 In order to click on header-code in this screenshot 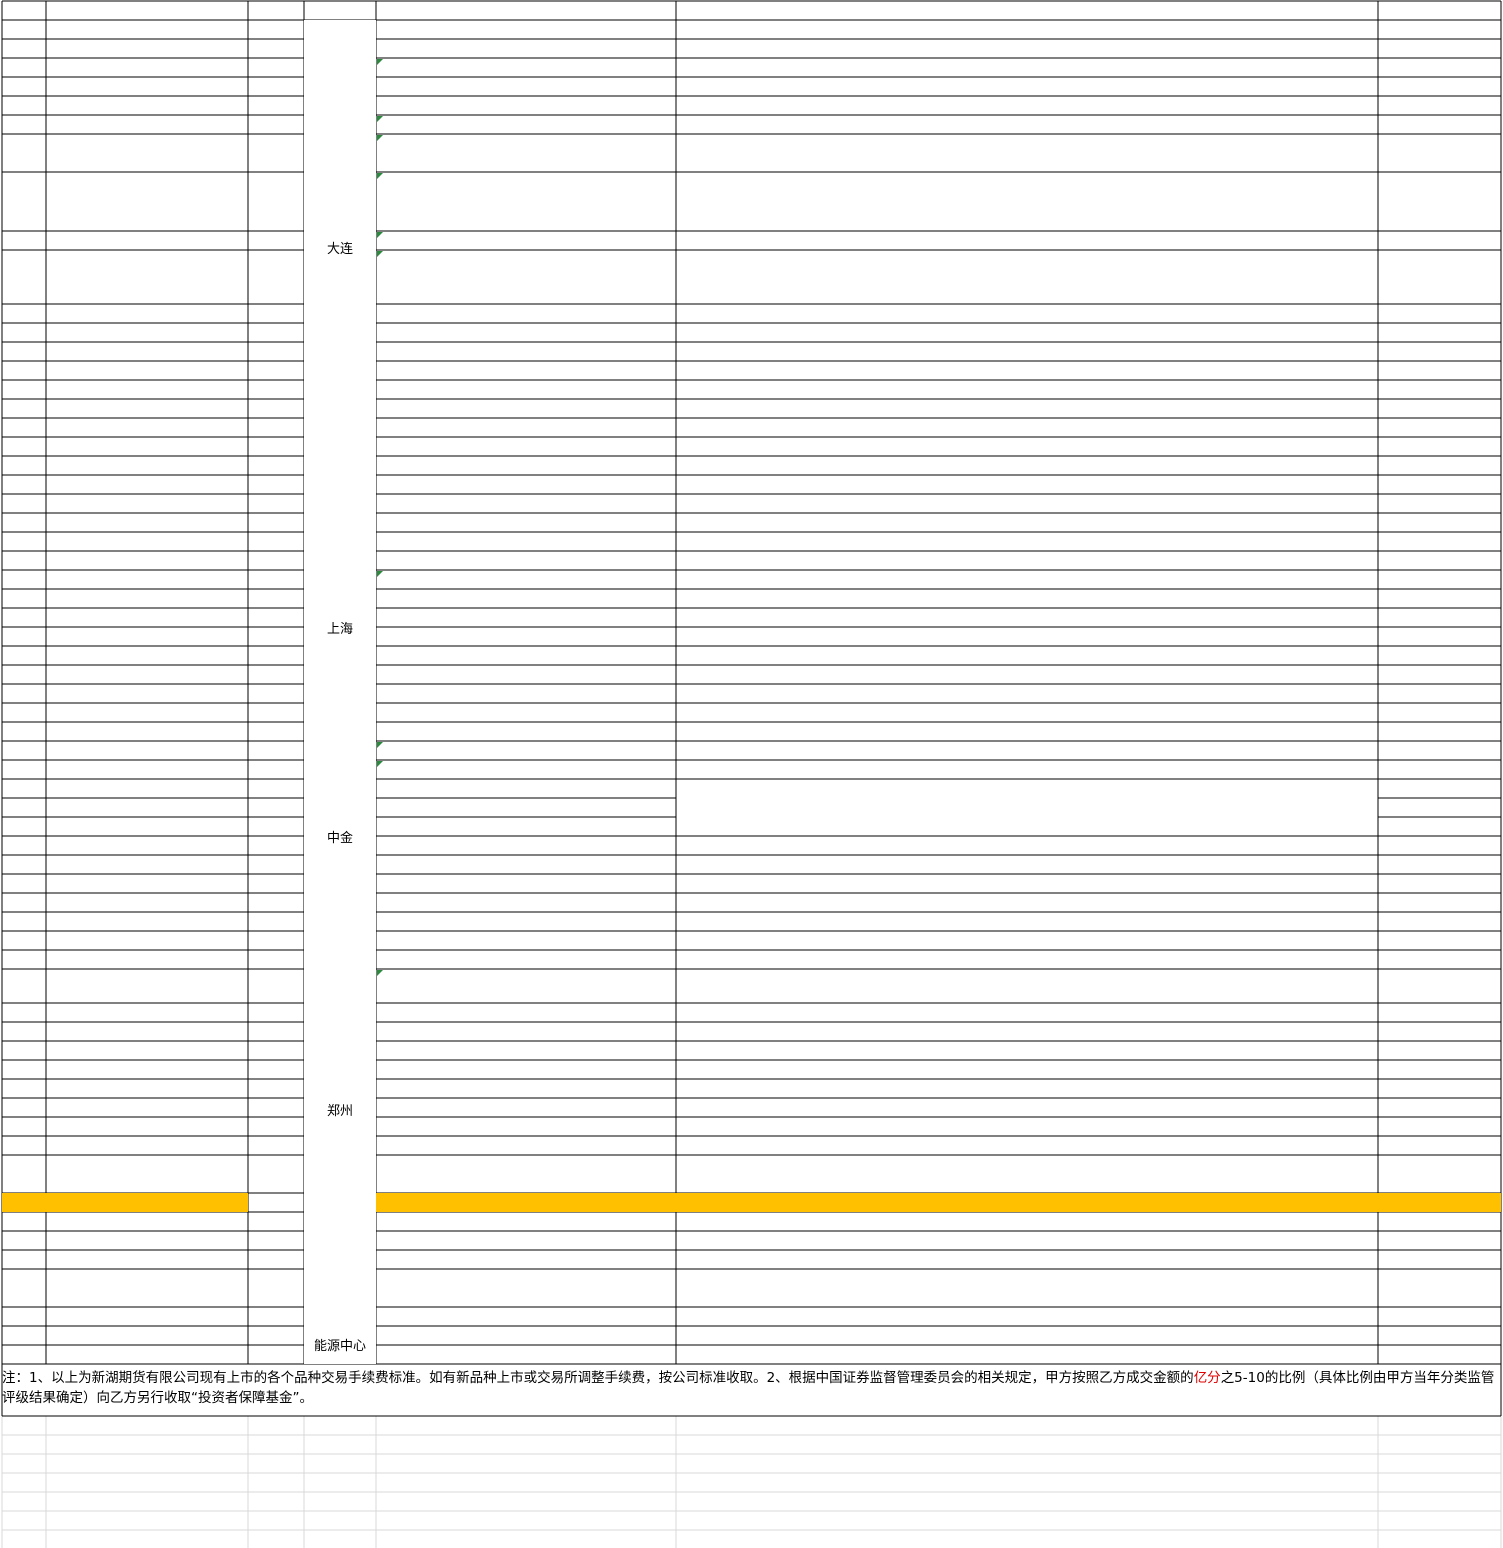, I will do `click(276, 10)`.